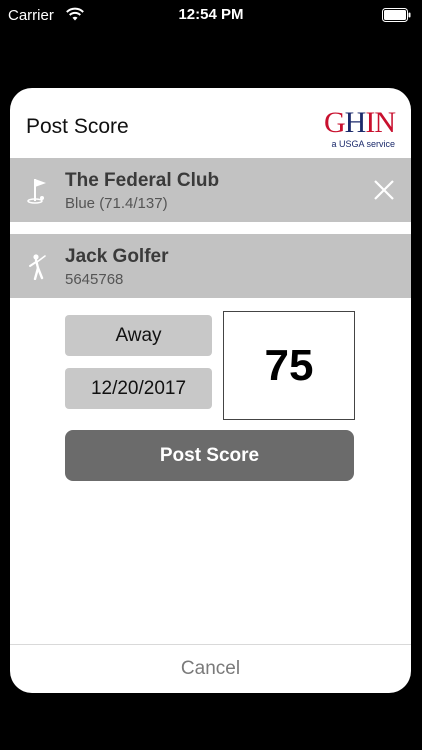 This screenshot has height=750, width=422. I want to click on course-row: The Federal Club Blue (71.4/137), so click(210, 190).